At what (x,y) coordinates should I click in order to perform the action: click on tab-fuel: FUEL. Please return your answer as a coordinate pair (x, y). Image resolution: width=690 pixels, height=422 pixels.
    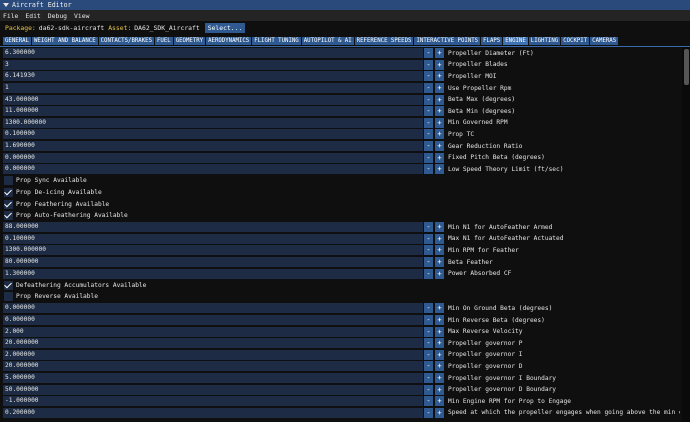
    Looking at the image, I should click on (164, 41).